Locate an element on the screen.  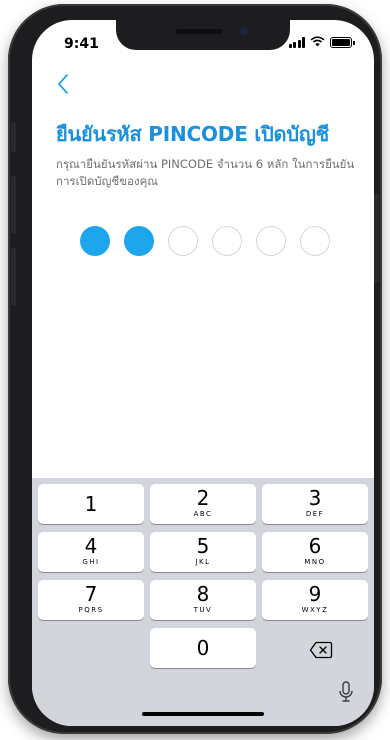
status-time: 9:41 is located at coordinates (81, 44).